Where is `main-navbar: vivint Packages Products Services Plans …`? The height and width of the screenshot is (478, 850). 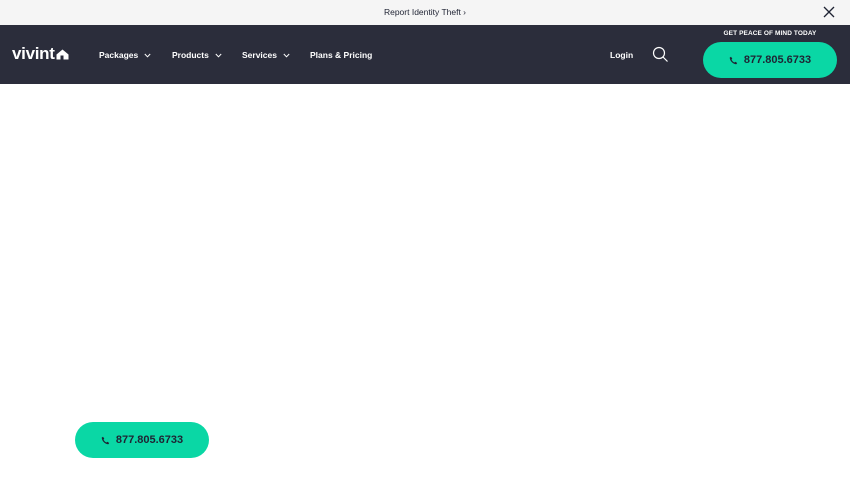
main-navbar: vivint Packages Products Services Plans … is located at coordinates (425, 54).